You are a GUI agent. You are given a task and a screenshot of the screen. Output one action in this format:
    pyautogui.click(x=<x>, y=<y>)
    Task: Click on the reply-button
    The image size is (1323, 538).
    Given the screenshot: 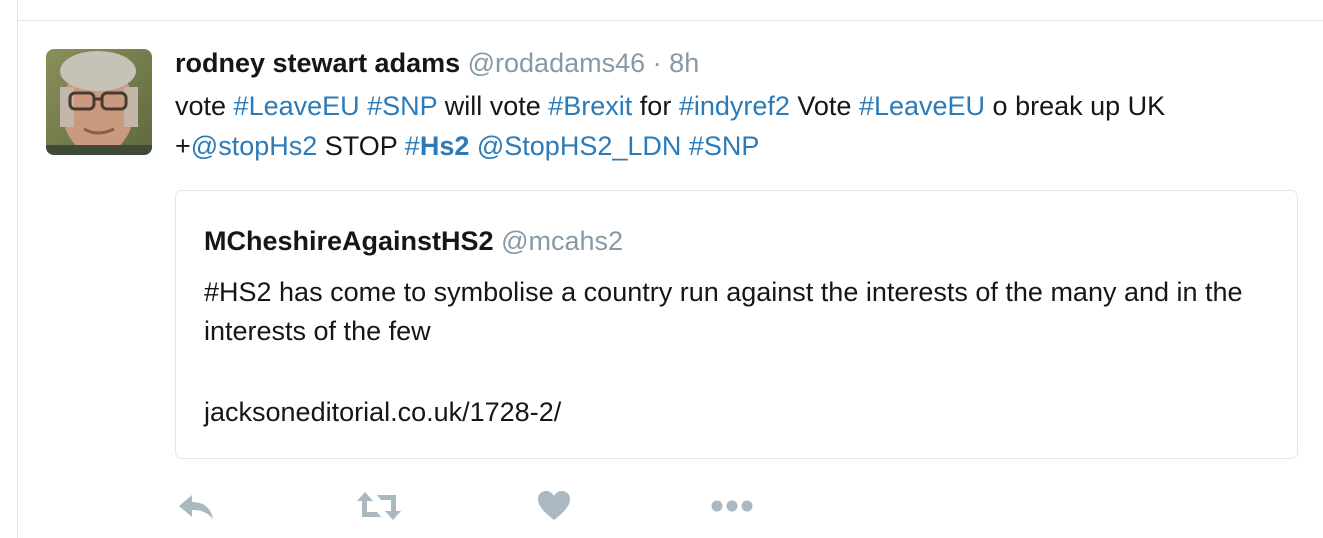 What is the action you would take?
    pyautogui.click(x=197, y=506)
    